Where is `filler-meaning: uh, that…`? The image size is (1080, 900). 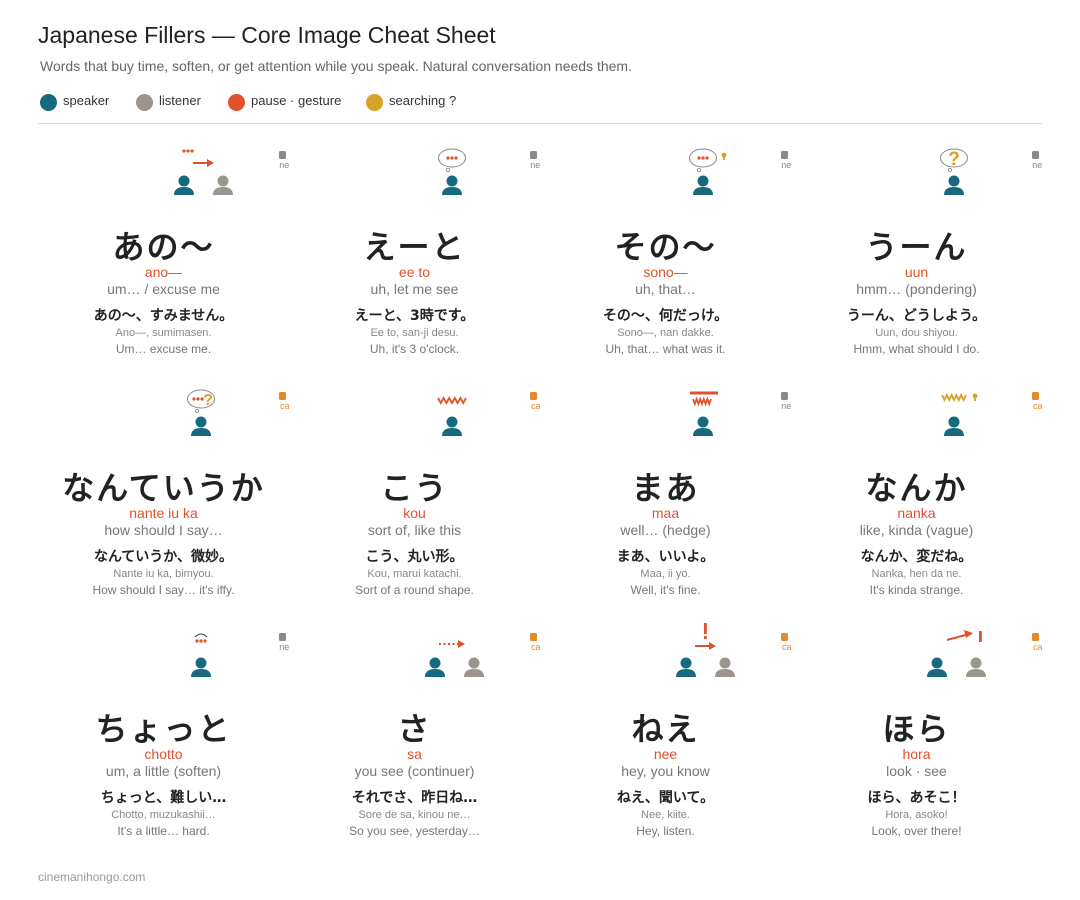
filler-meaning: uh, that… is located at coordinates (665, 289).